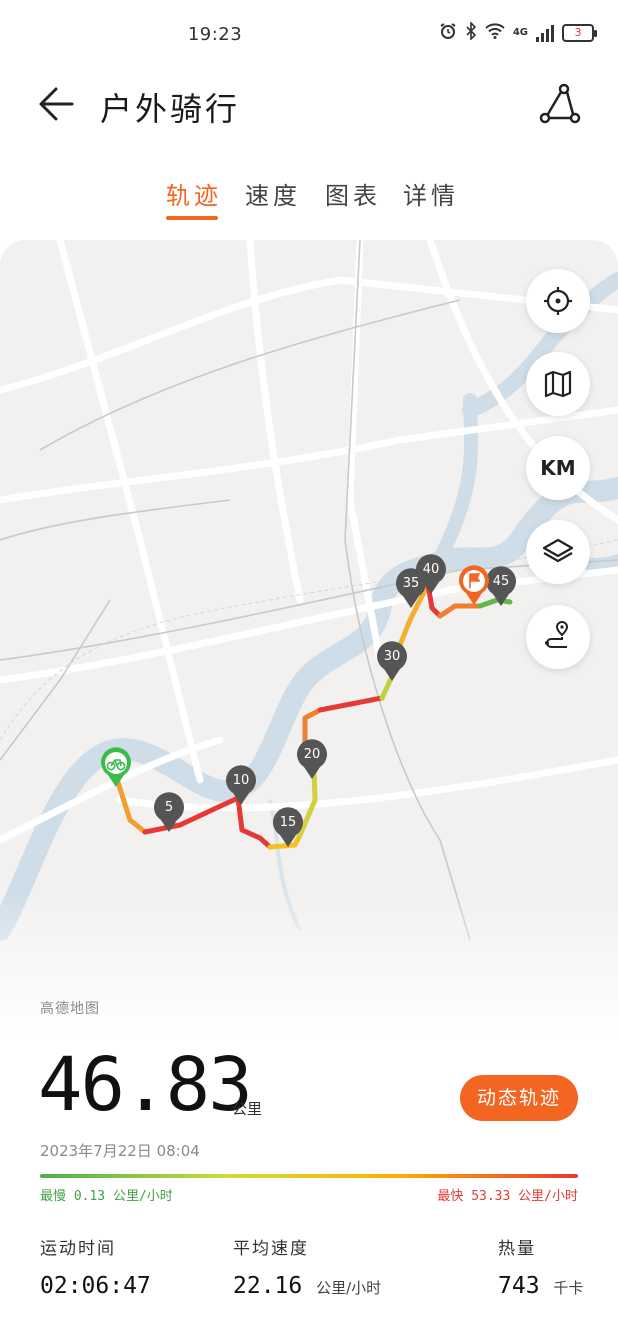  Describe the element at coordinates (519, 1098) in the screenshot. I see `replay-track-button: 动态轨迹` at that location.